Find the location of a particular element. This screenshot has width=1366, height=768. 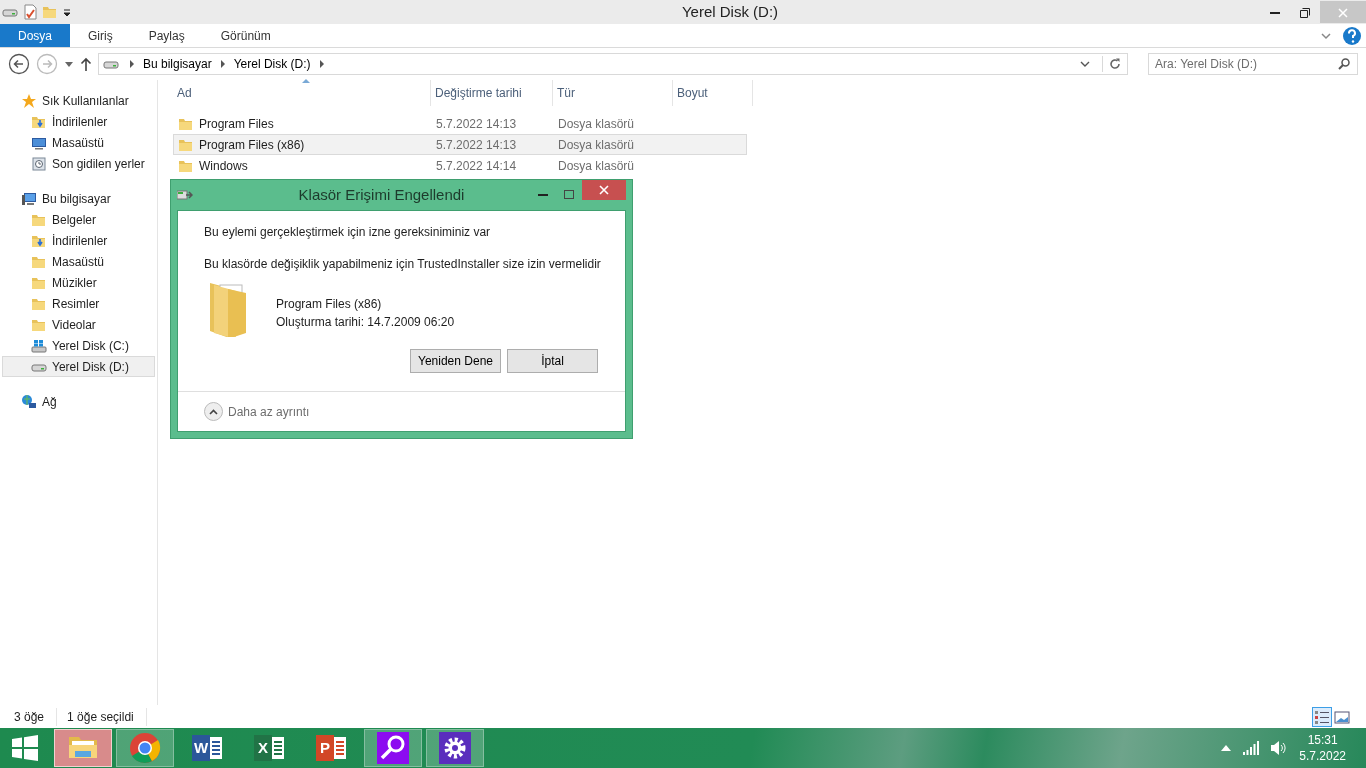

view-toggle-button is located at coordinates (1322, 716).